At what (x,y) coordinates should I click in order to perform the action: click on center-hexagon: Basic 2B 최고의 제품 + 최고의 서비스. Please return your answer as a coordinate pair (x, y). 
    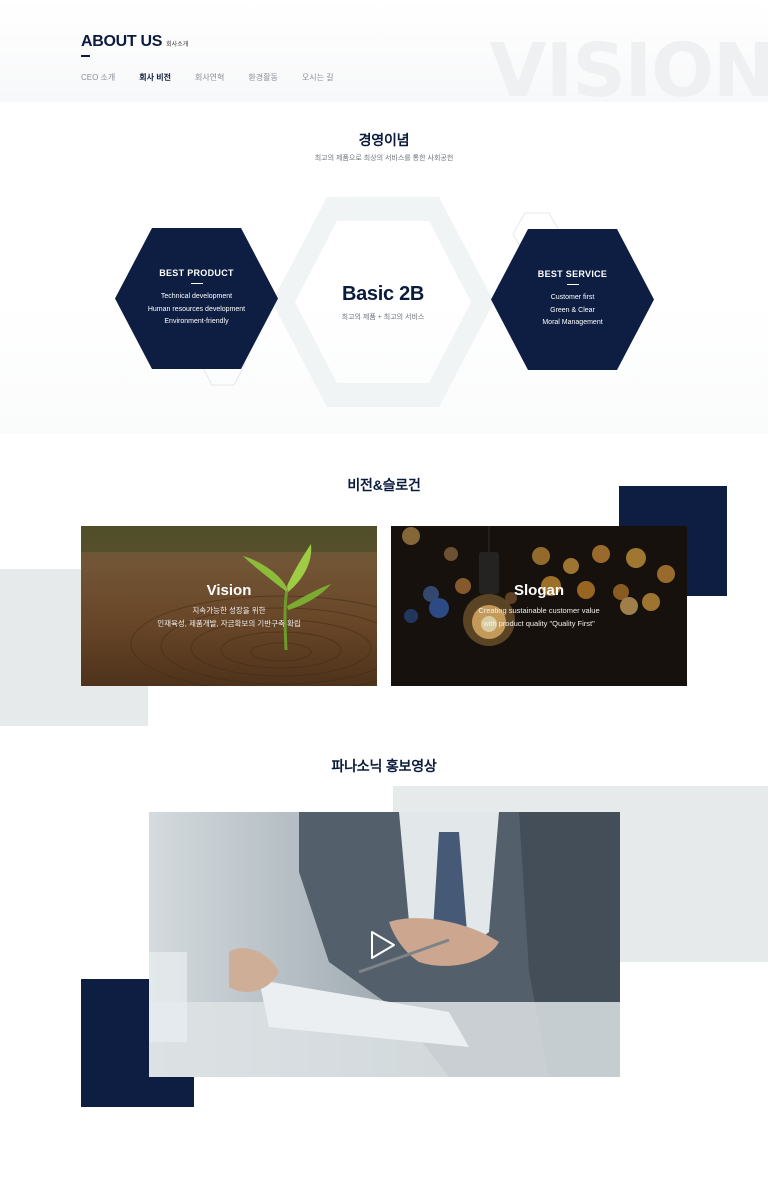
    Looking at the image, I should click on (383, 302).